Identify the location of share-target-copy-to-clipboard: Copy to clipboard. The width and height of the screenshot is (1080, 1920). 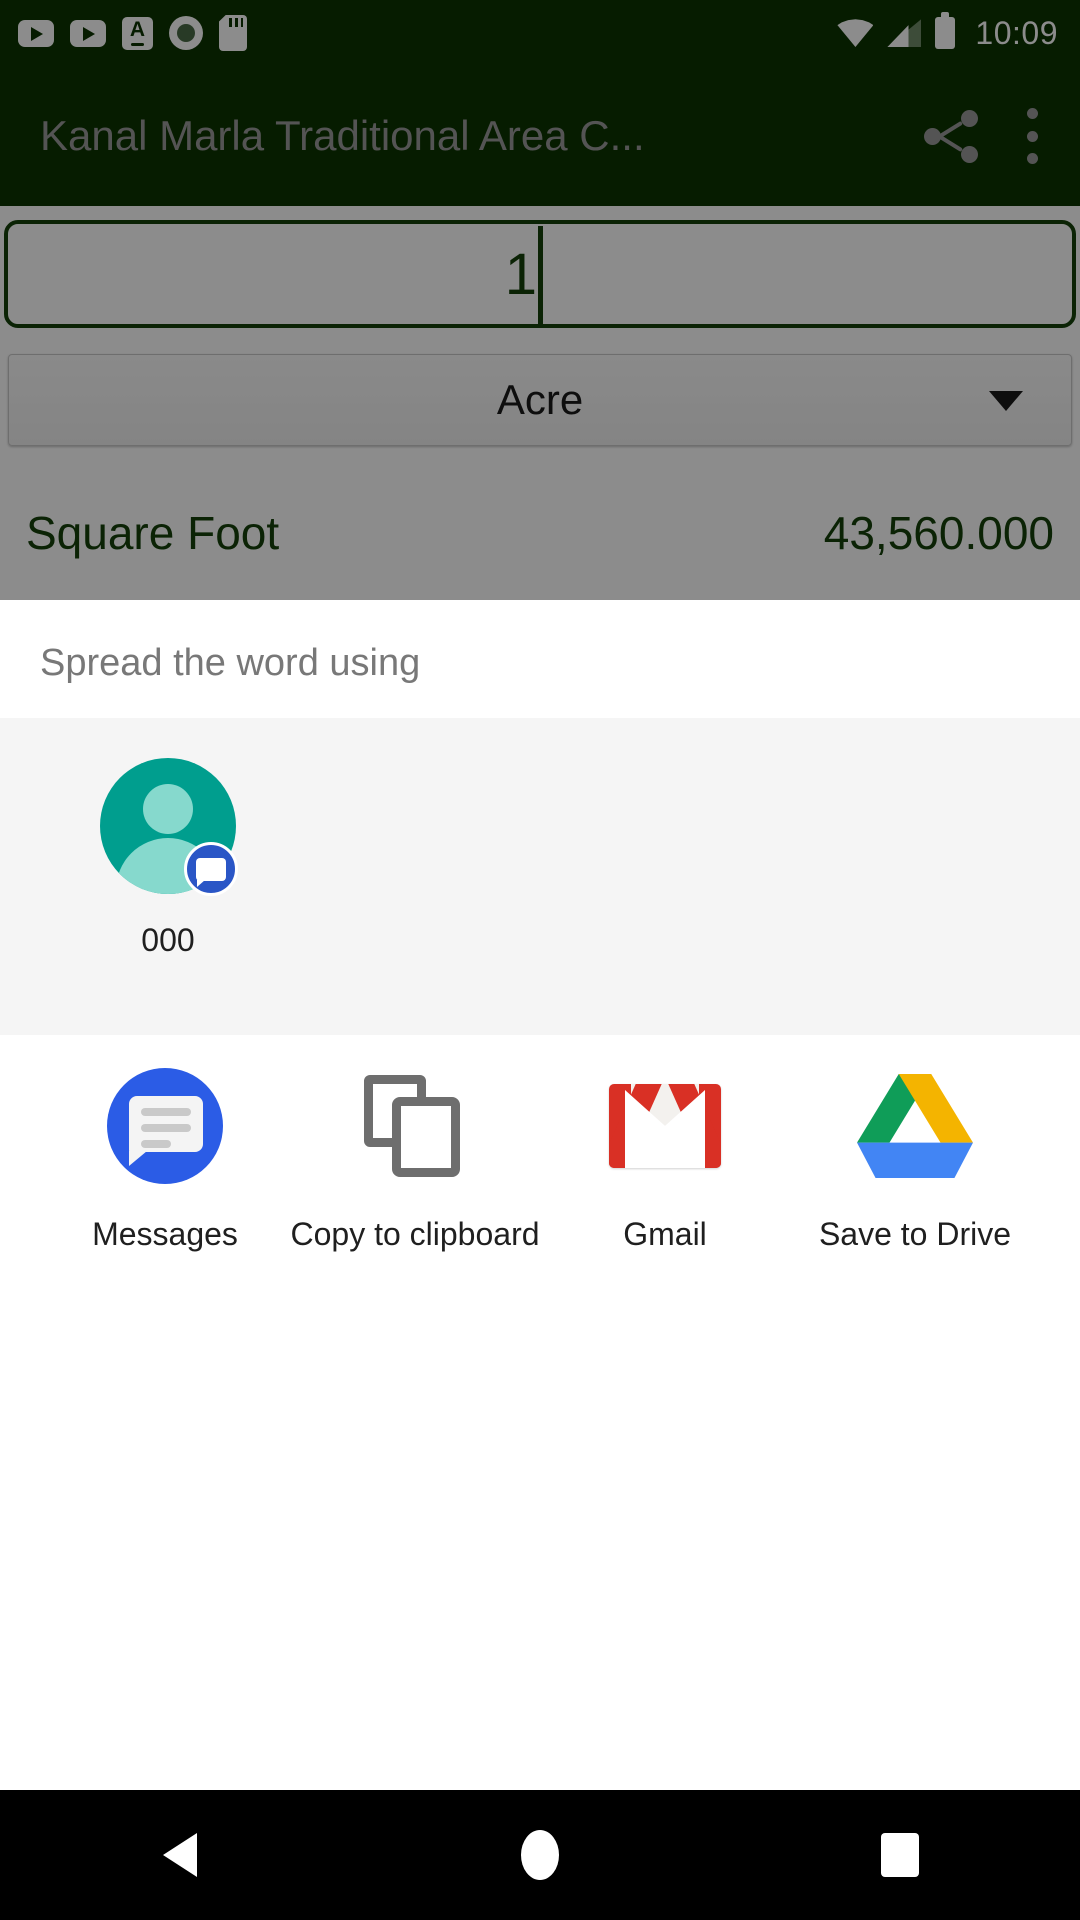
(415, 1159).